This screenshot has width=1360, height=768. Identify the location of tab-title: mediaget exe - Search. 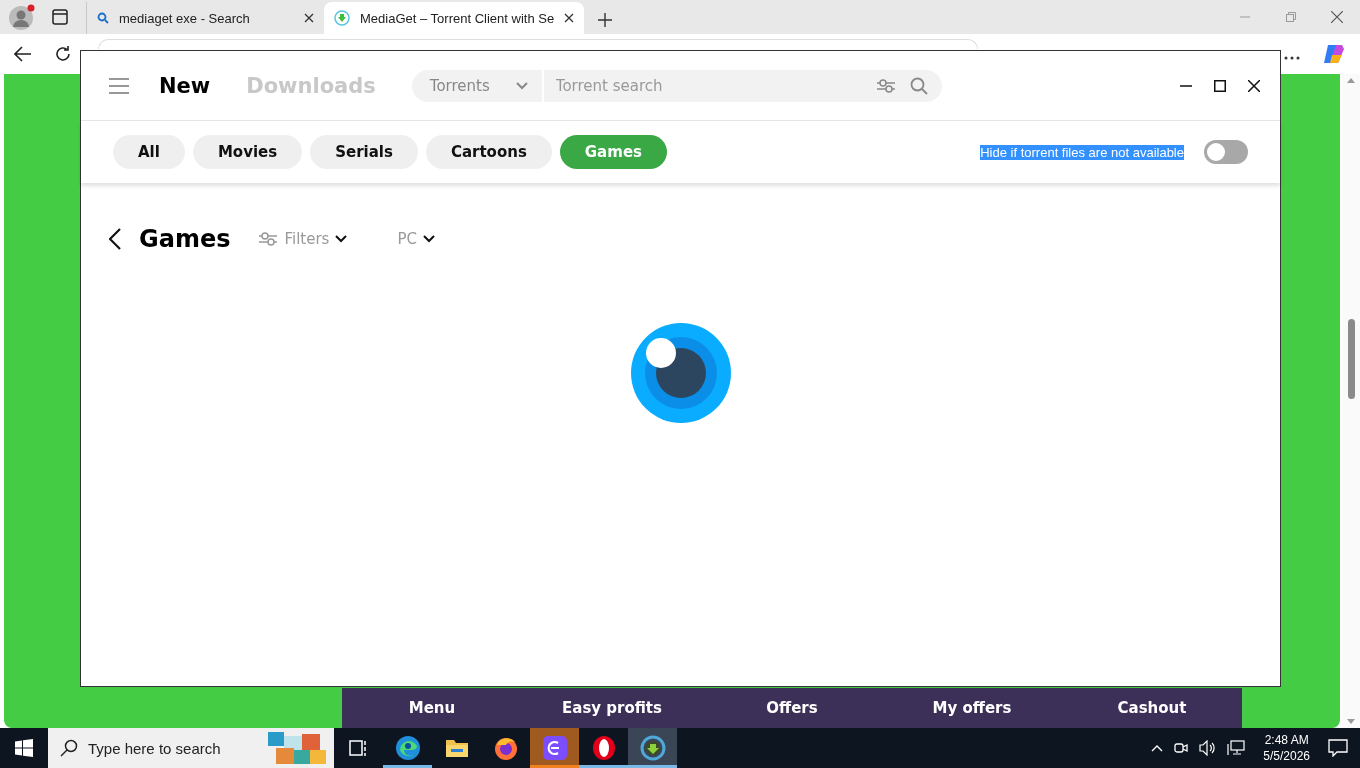
(185, 18).